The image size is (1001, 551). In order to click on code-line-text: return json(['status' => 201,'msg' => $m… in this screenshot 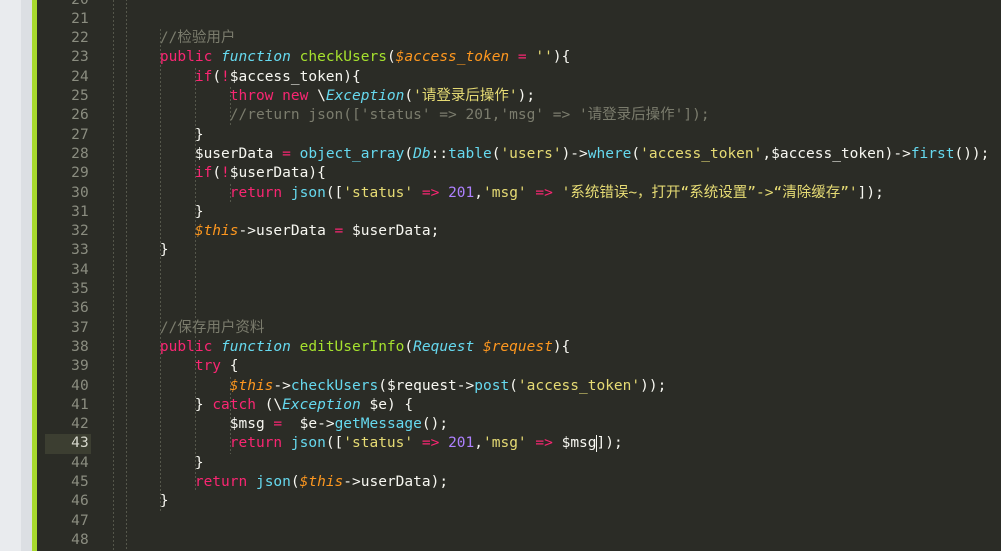, I will do `click(374, 443)`.